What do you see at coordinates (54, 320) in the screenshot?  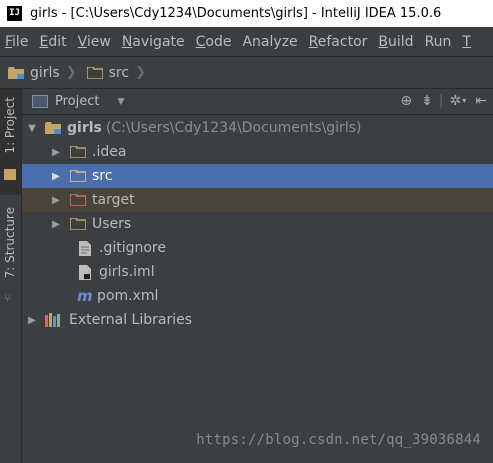 I see `libraries-icon` at bounding box center [54, 320].